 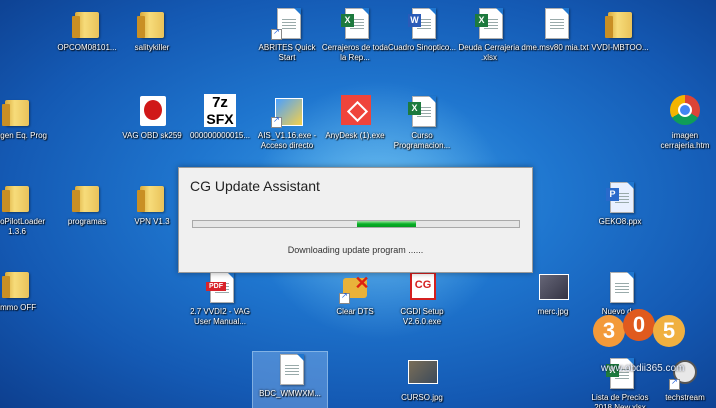 I want to click on icon-label: AnyDesk (1).exe, so click(x=355, y=135).